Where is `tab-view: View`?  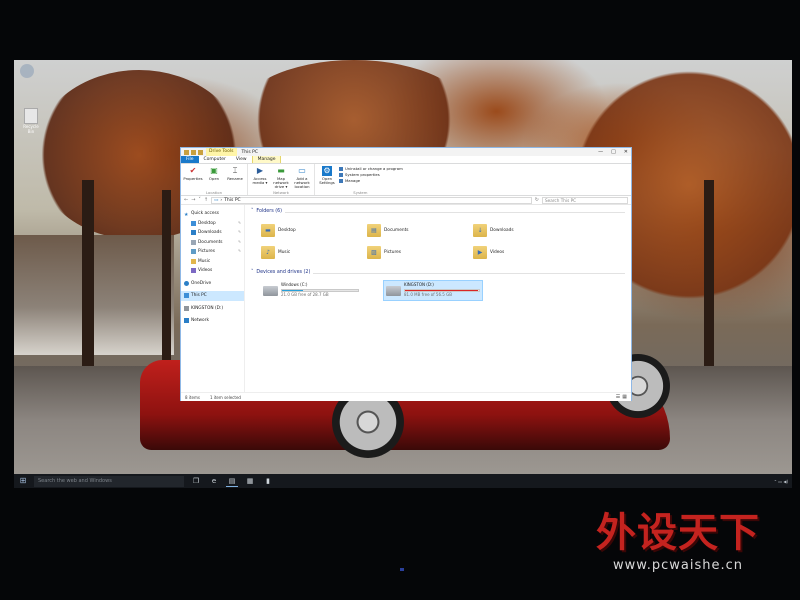 tab-view: View is located at coordinates (241, 159).